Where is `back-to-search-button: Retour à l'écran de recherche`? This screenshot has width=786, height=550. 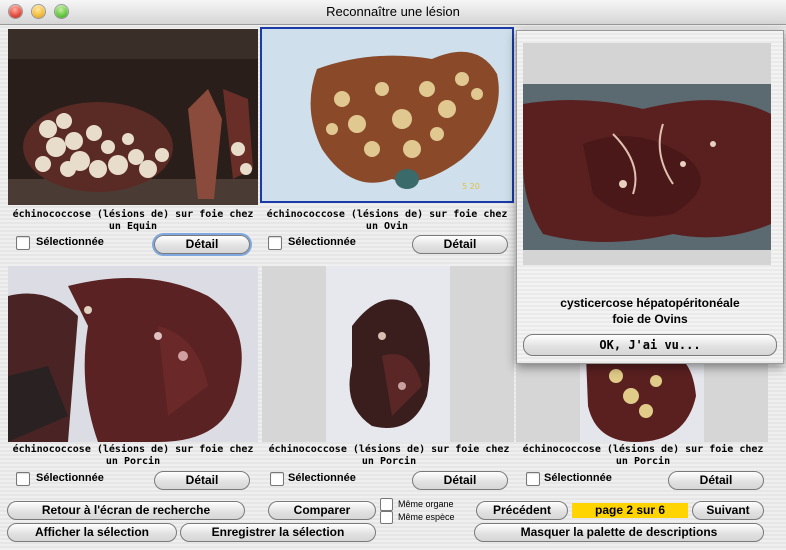 back-to-search-button: Retour à l'écran de recherche is located at coordinates (126, 510).